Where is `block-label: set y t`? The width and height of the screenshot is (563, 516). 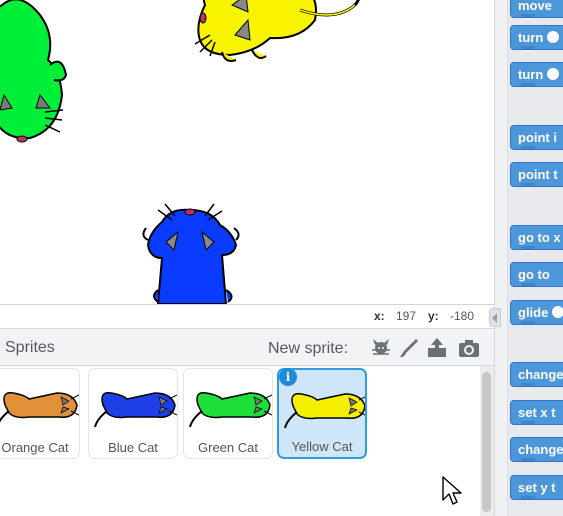 block-label: set y t is located at coordinates (537, 487).